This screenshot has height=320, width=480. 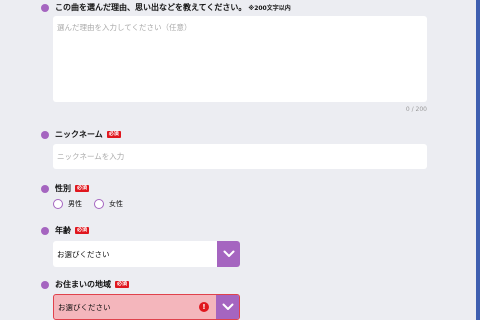 I want to click on reason-label: この曲を選んだ理由、思い出などを教えてください。, so click(x=151, y=7).